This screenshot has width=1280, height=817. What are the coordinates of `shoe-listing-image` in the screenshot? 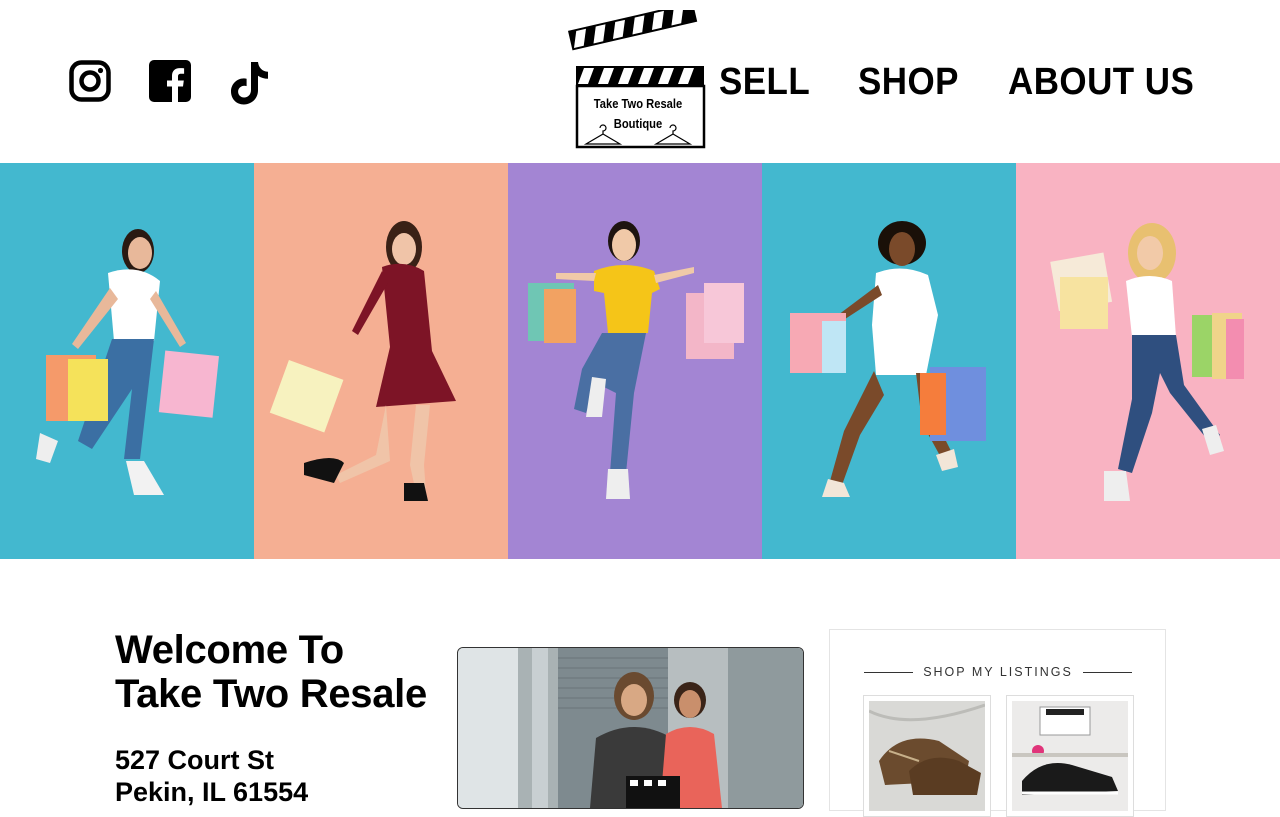 It's located at (927, 756).